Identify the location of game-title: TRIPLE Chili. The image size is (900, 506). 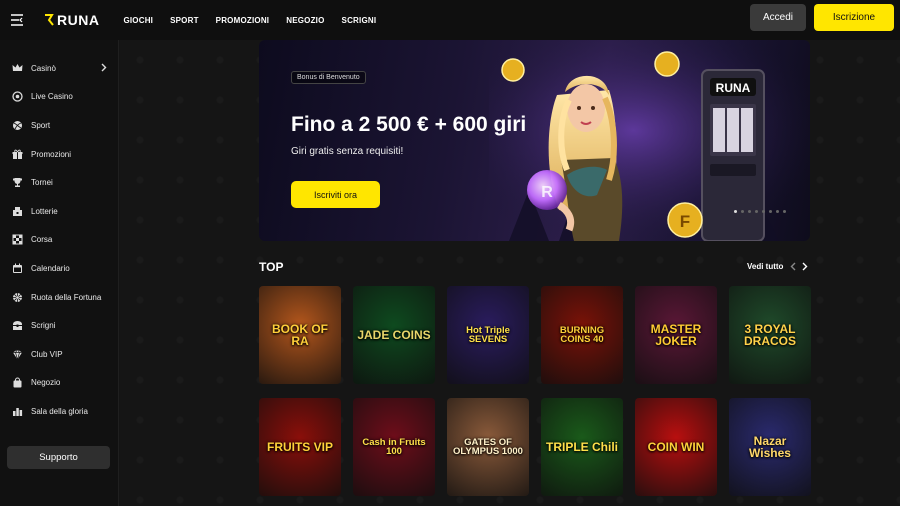
(582, 447).